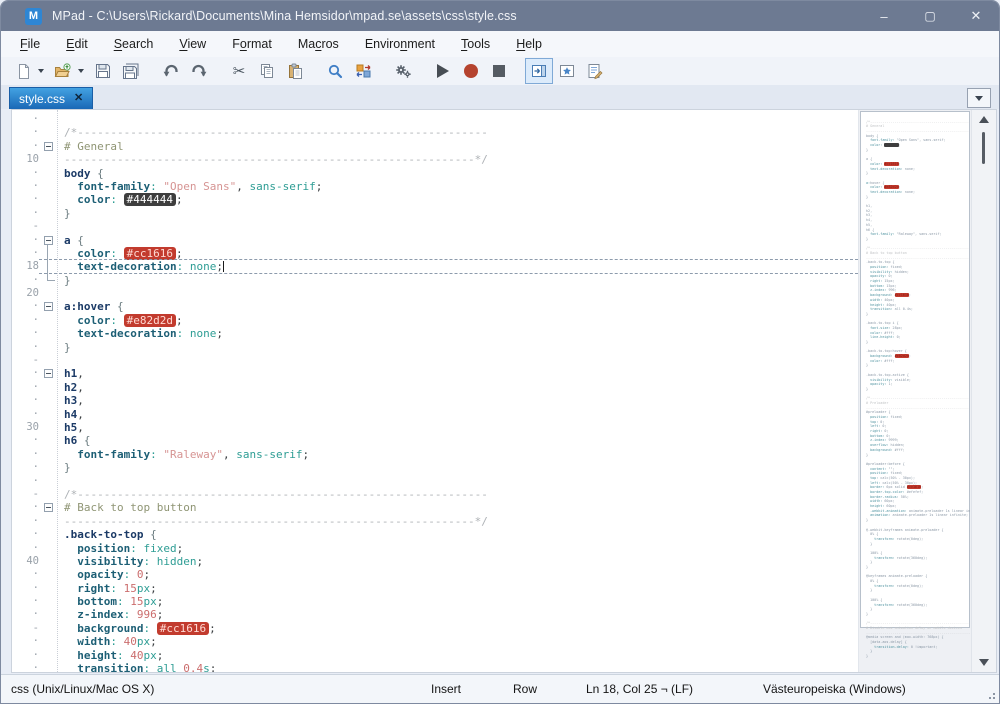 This screenshot has height=704, width=1000. What do you see at coordinates (884, 16) in the screenshot?
I see `minimize-button: –` at bounding box center [884, 16].